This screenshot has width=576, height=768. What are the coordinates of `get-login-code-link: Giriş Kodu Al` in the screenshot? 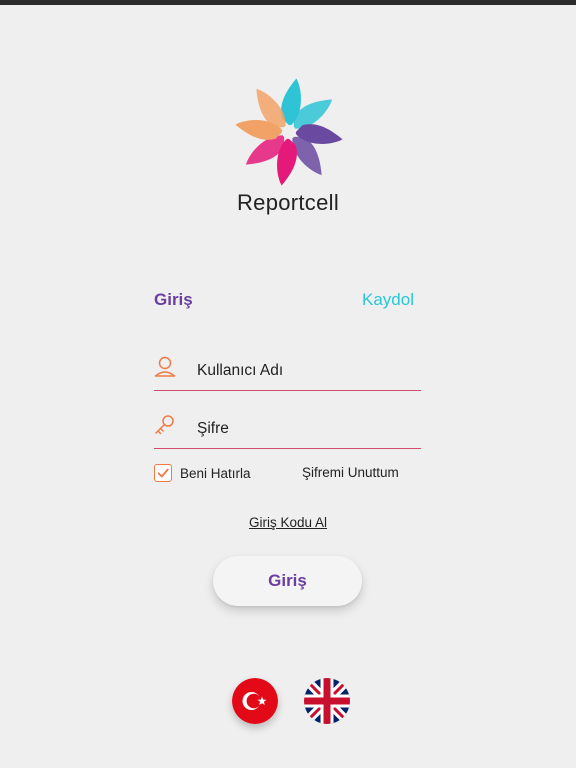 It's located at (288, 522).